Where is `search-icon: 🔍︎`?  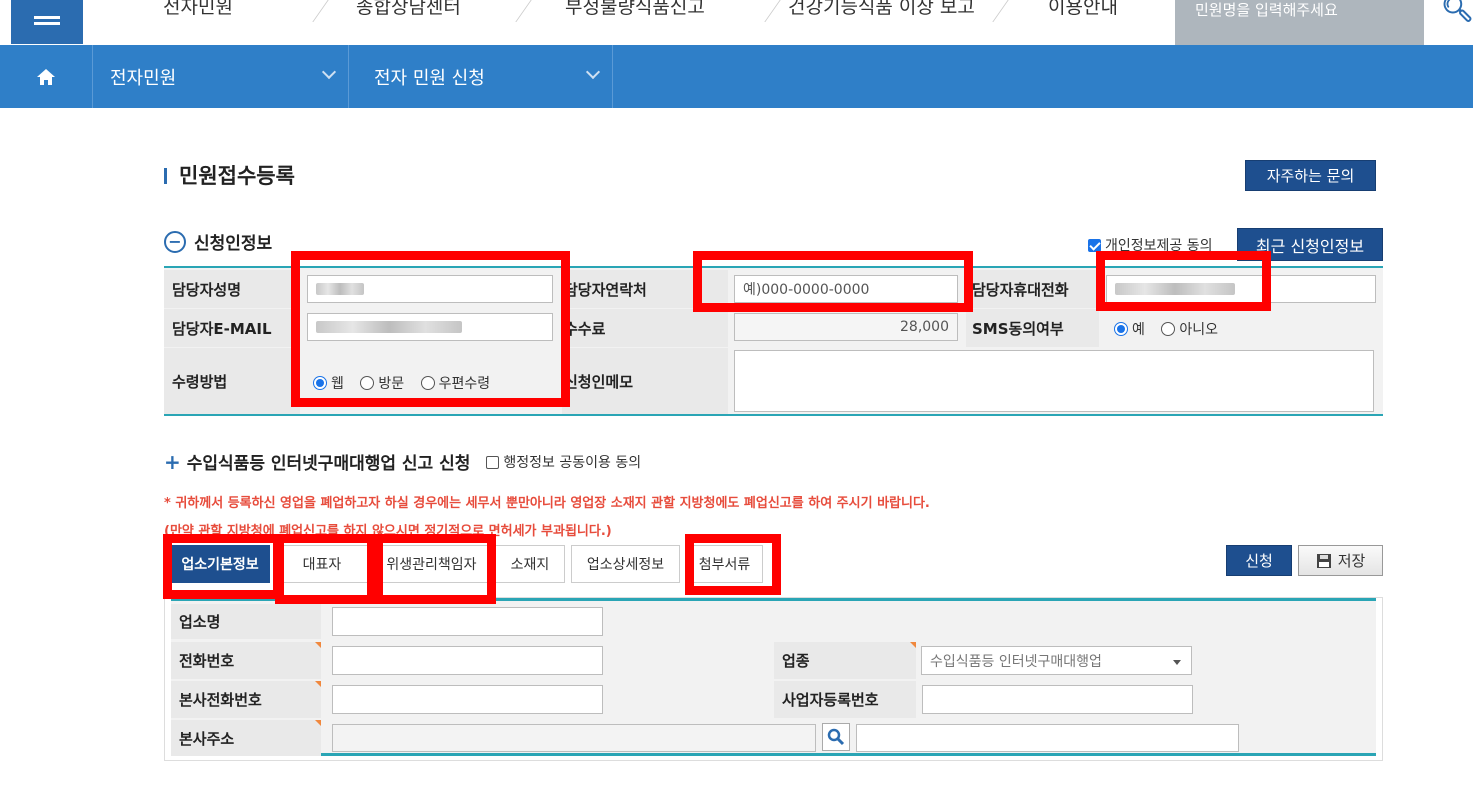 search-icon: 🔍︎ is located at coordinates (1457, 12).